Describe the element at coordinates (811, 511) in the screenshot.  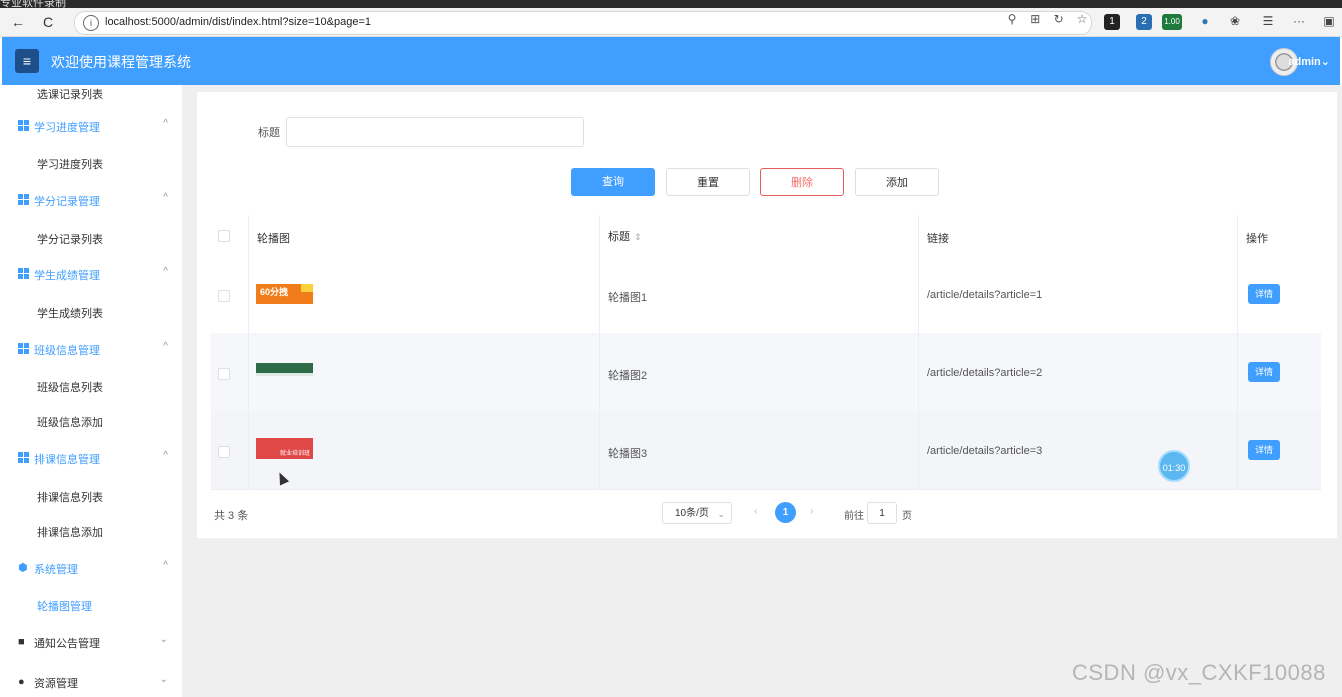
I see `next-page-icon: ›` at that location.